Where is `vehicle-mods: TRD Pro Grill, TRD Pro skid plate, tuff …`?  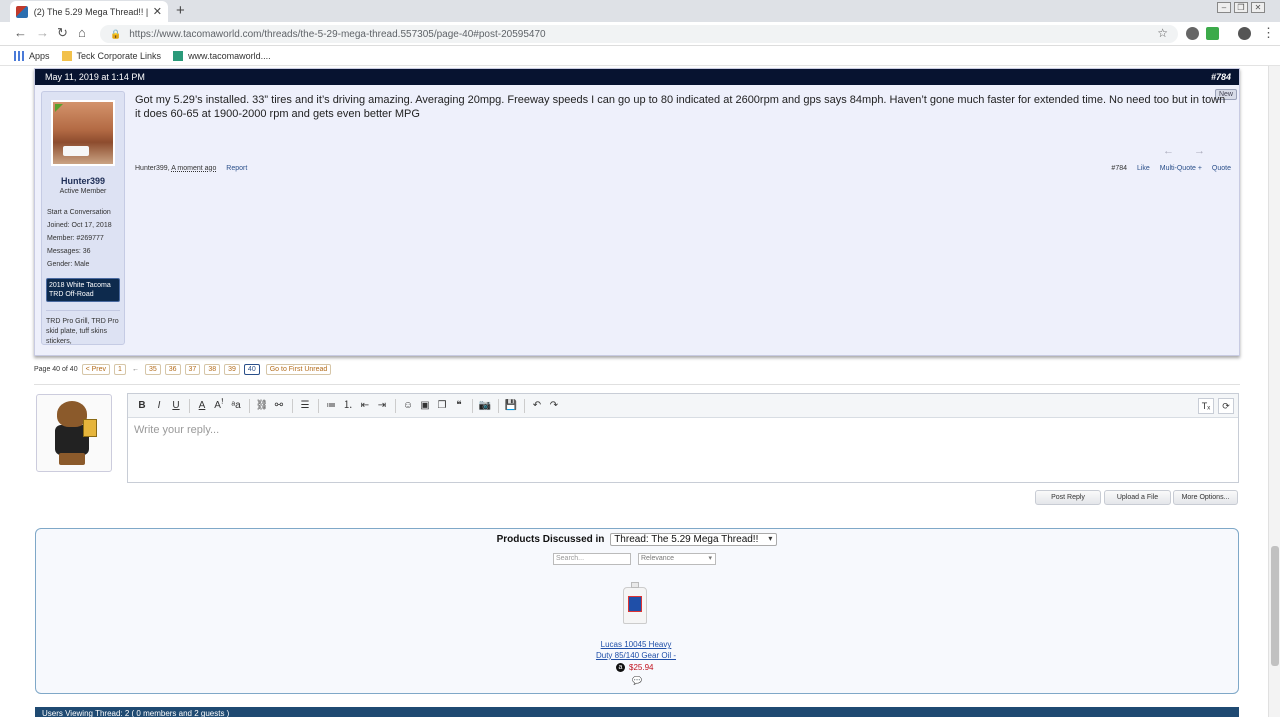
vehicle-mods: TRD Pro Grill, TRD Pro skid plate, tuff … is located at coordinates (83, 328).